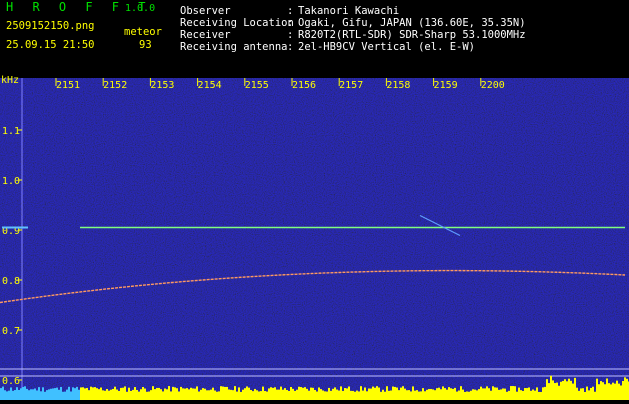 The image size is (629, 404). I want to click on time-label: 2153, so click(162, 85).